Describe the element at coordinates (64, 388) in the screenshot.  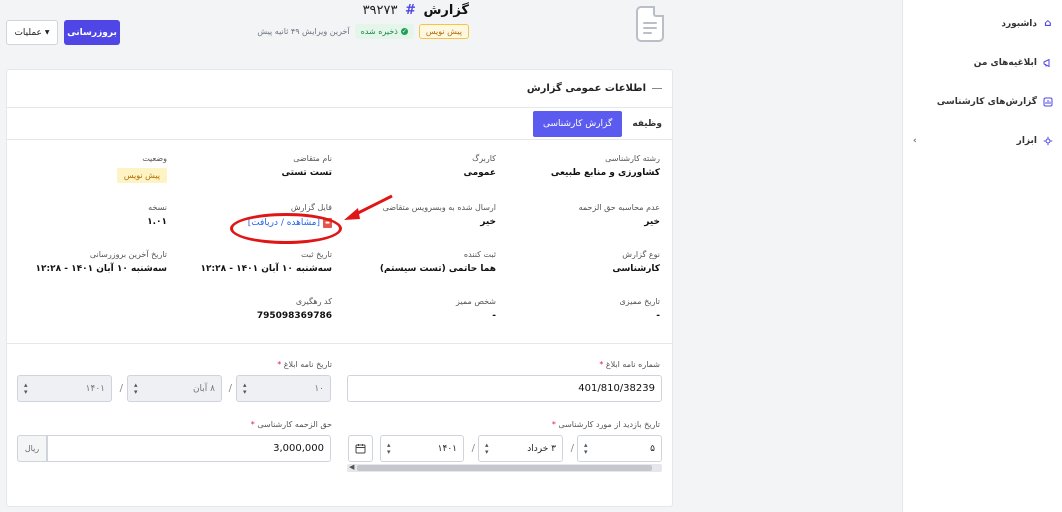
I see `notice-date-year-select: ۱۴۰۱ ▴ ▾` at that location.